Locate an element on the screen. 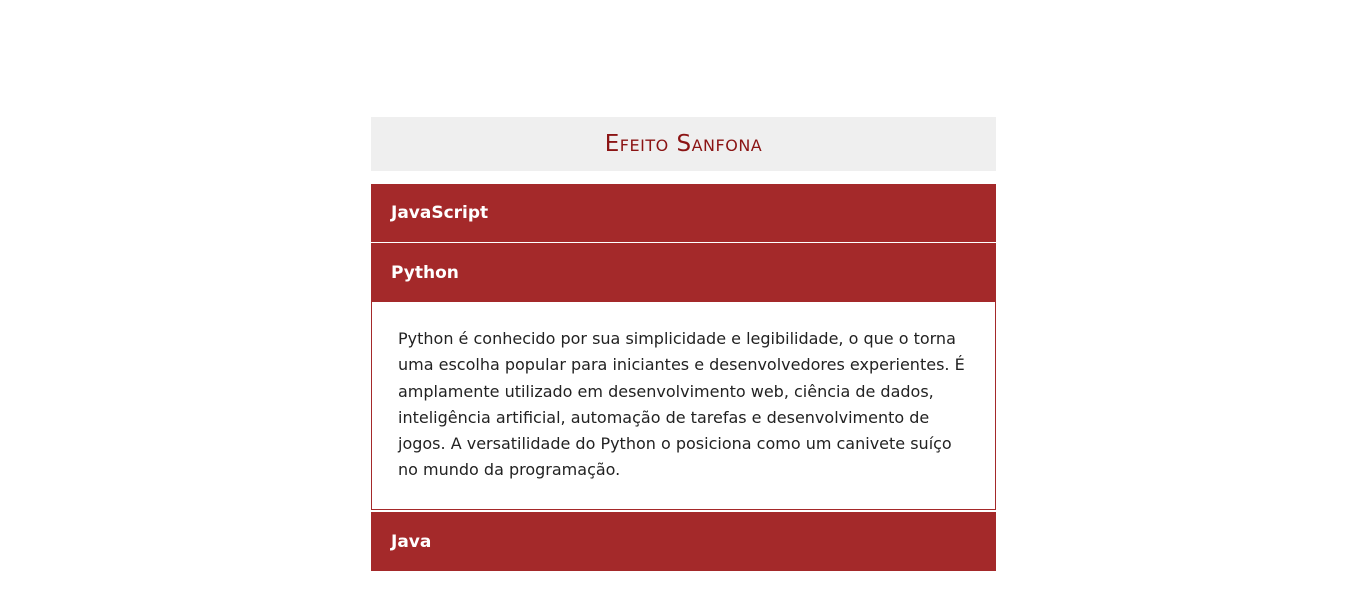 The width and height of the screenshot is (1366, 601). accordion-header-python: Python is located at coordinates (683, 272).